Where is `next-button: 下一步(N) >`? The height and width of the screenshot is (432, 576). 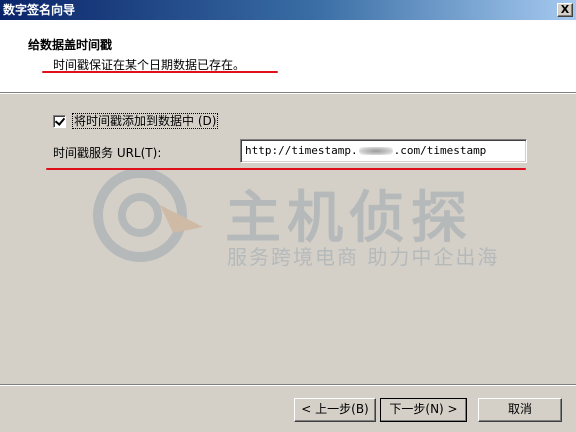 next-button: 下一步(N) > is located at coordinates (423, 410).